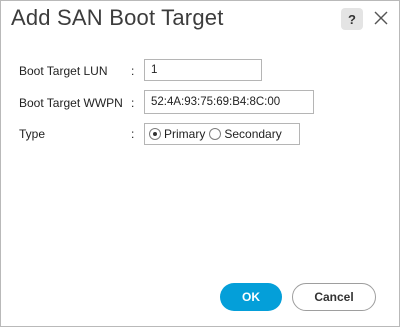 Image resolution: width=400 pixels, height=327 pixels. Describe the element at coordinates (203, 70) in the screenshot. I see `boot-target-lun-input` at that location.